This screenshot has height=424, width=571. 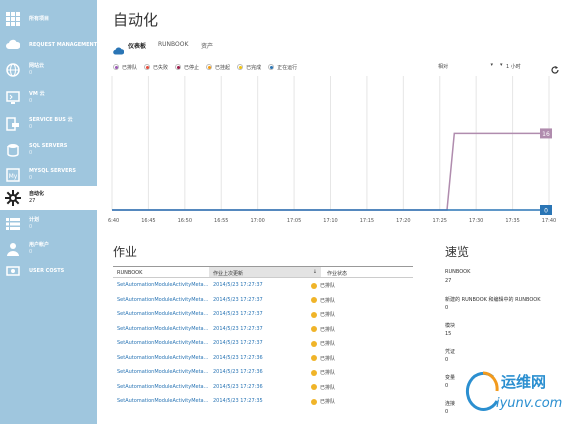 What do you see at coordinates (13, 45) in the screenshot?
I see `cloud-icon` at bounding box center [13, 45].